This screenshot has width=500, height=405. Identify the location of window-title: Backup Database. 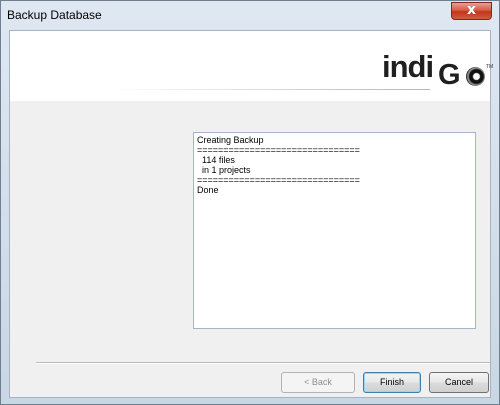
(54, 15).